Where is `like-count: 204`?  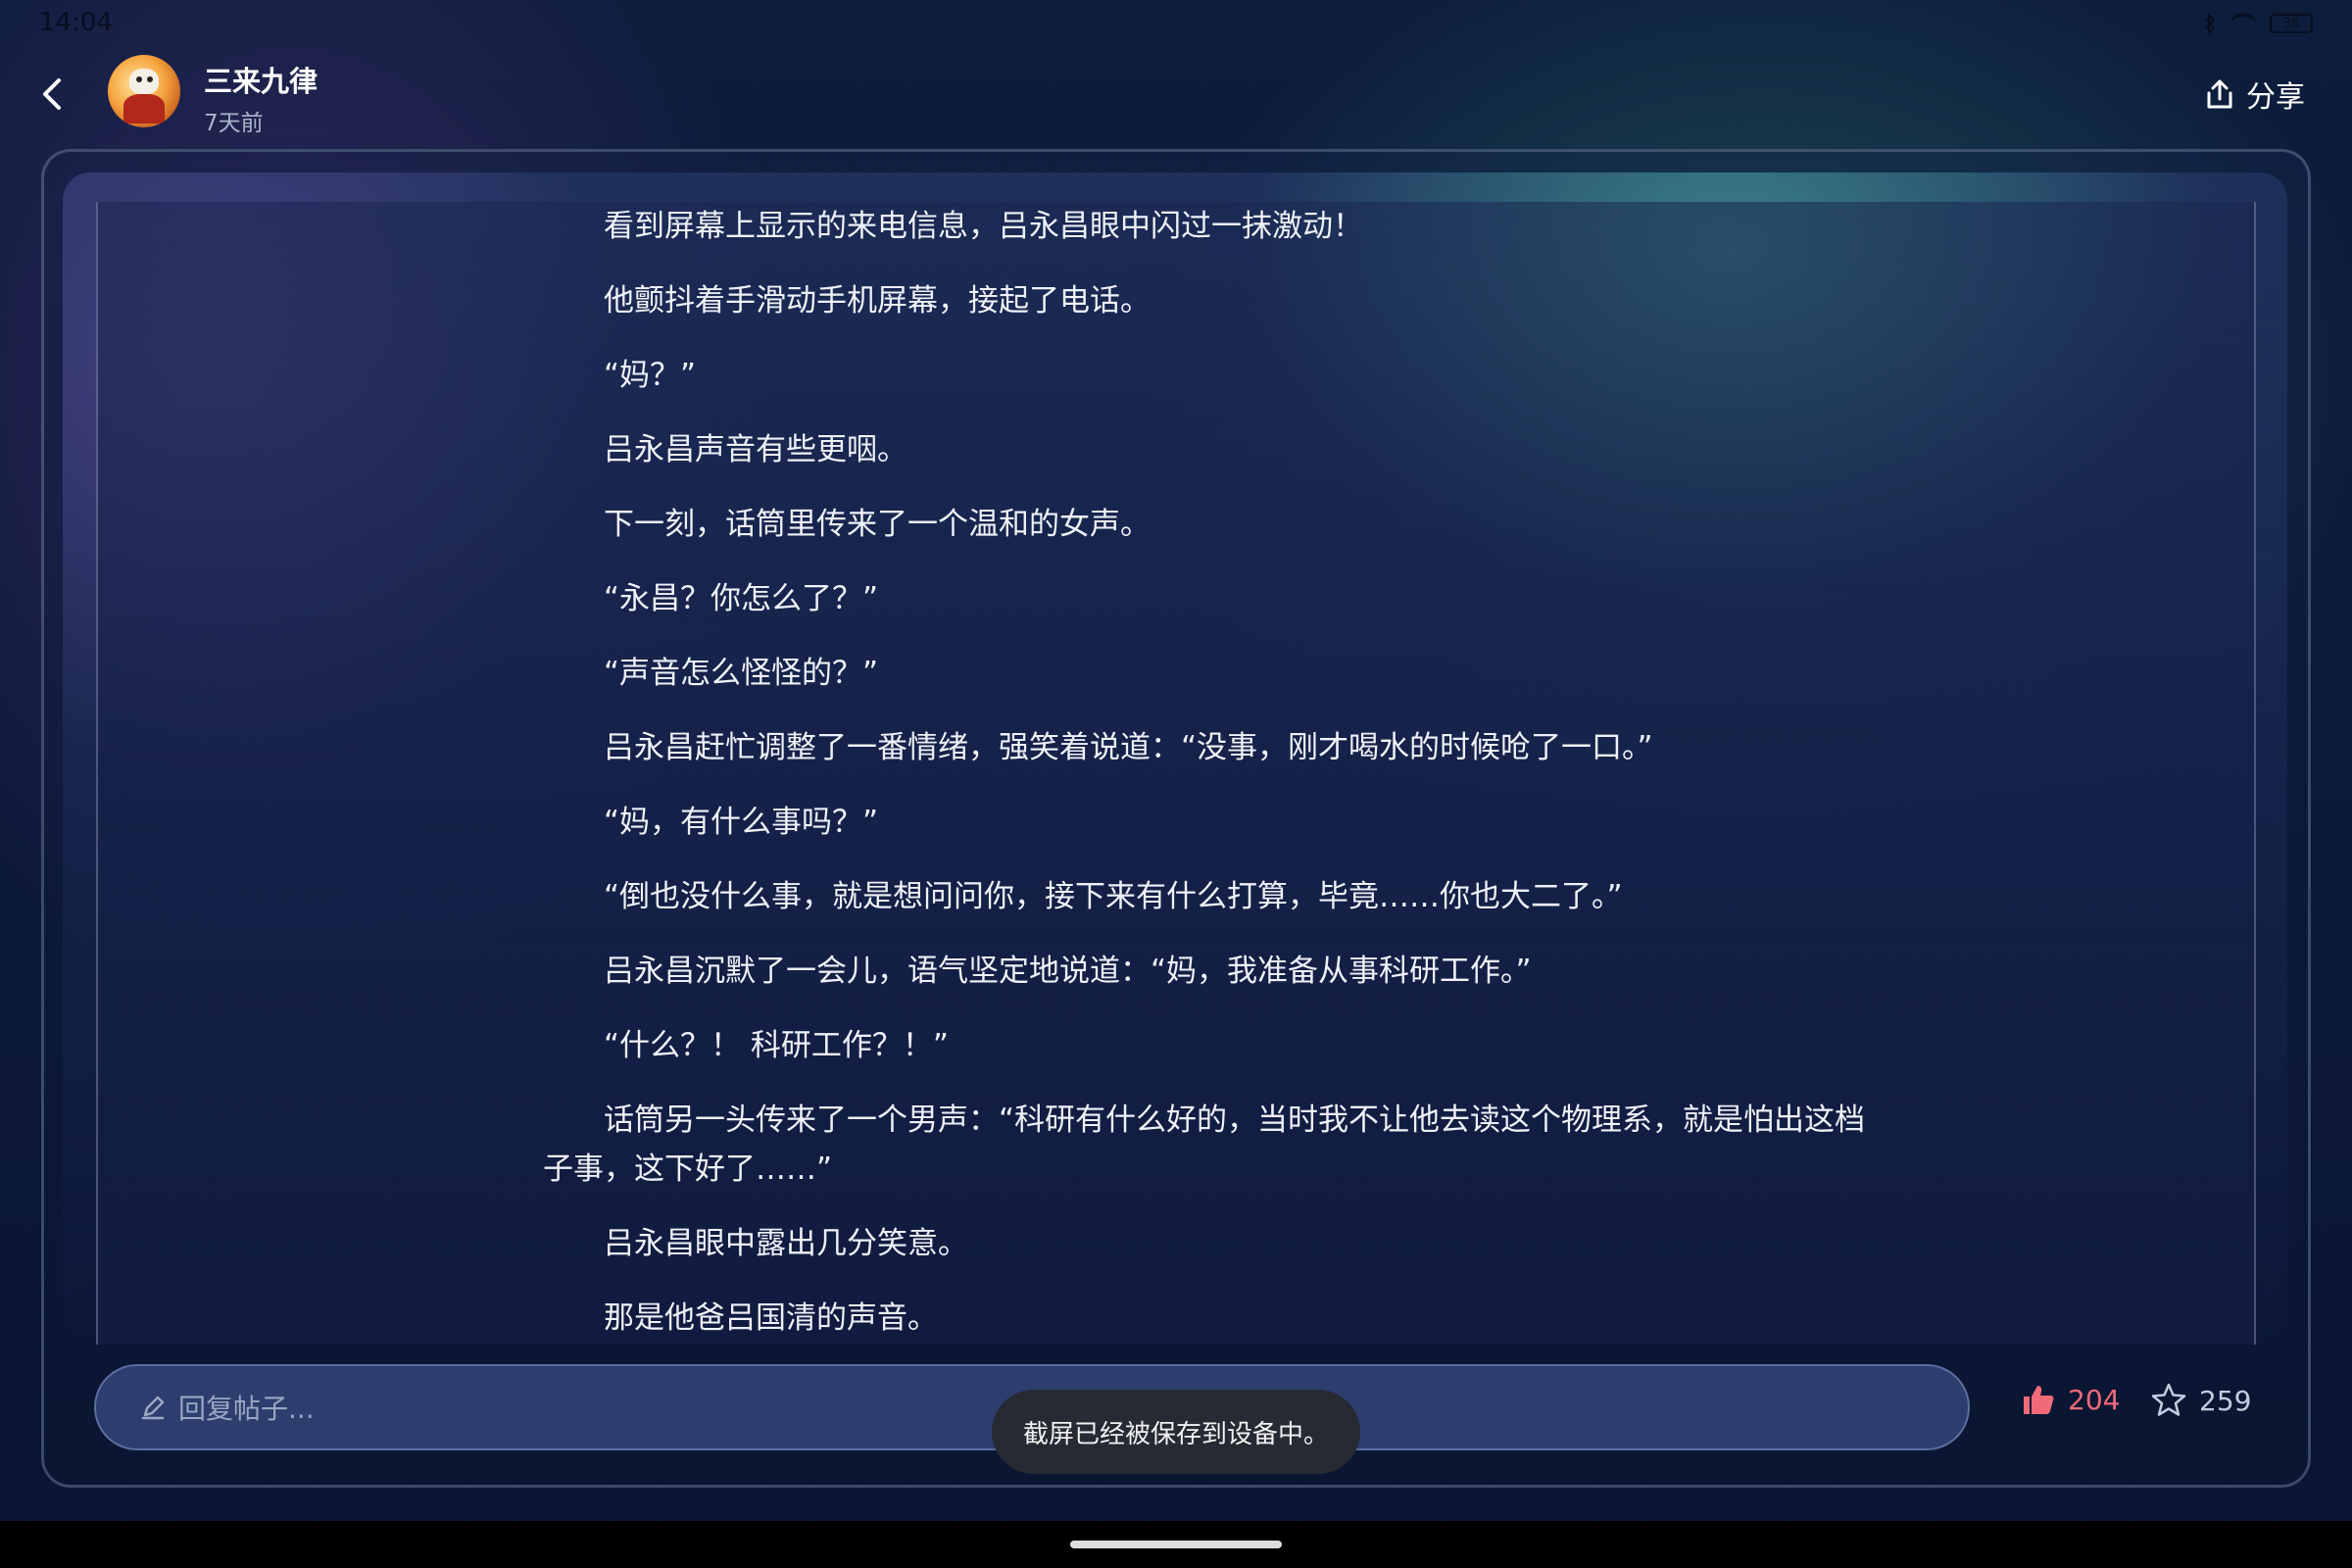 like-count: 204 is located at coordinates (2094, 1399).